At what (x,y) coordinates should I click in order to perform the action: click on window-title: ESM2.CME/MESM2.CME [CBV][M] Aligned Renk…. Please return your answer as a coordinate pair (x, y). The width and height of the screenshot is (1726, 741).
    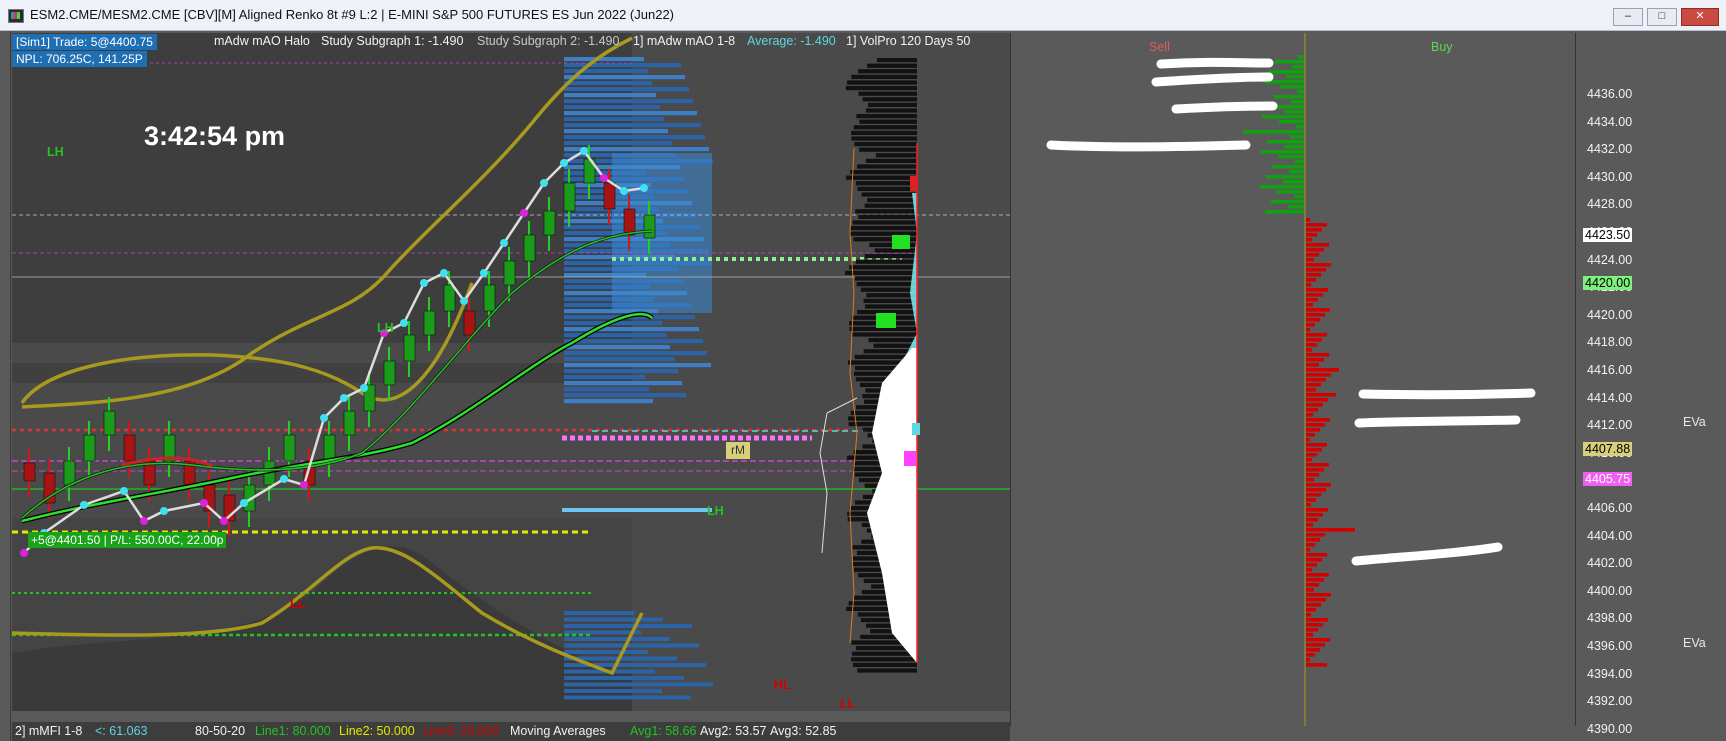
    Looking at the image, I should click on (352, 14).